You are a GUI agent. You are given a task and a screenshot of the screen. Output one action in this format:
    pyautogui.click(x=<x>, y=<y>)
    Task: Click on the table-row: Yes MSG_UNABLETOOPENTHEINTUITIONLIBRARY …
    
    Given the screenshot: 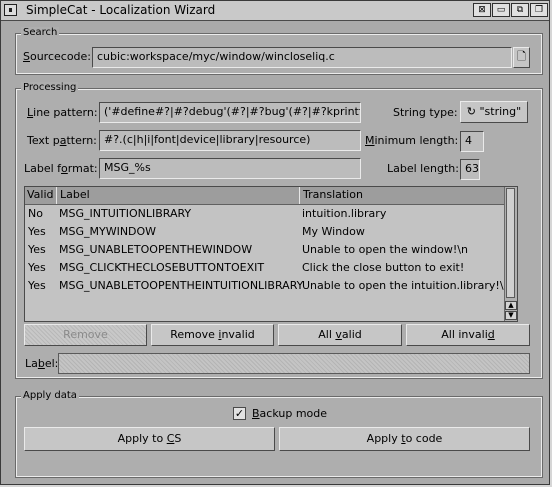 What is the action you would take?
    pyautogui.click(x=268, y=286)
    